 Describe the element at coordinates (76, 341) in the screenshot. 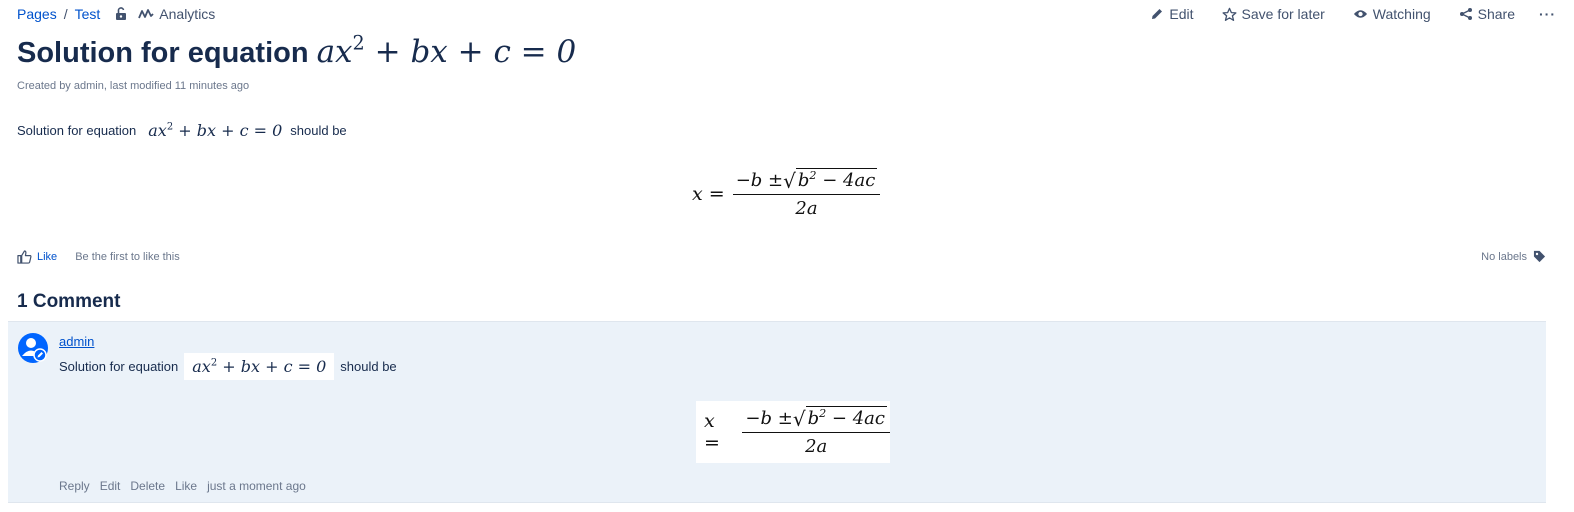

I see `comment-author: admin` at that location.